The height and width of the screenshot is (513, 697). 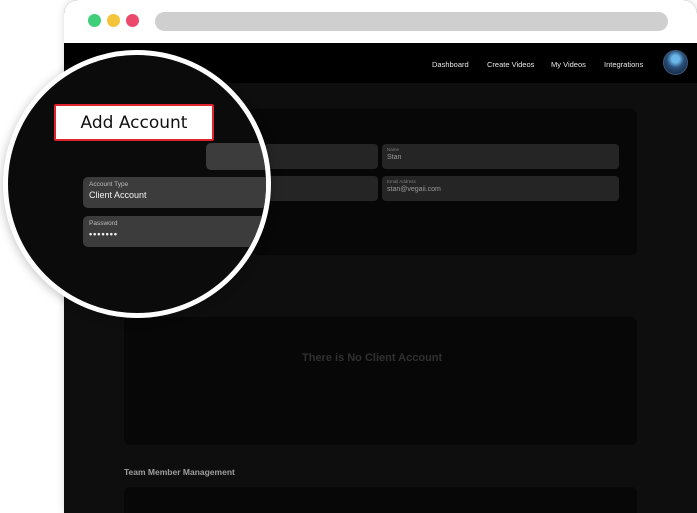 I want to click on magnified-top-field, so click(x=236, y=156).